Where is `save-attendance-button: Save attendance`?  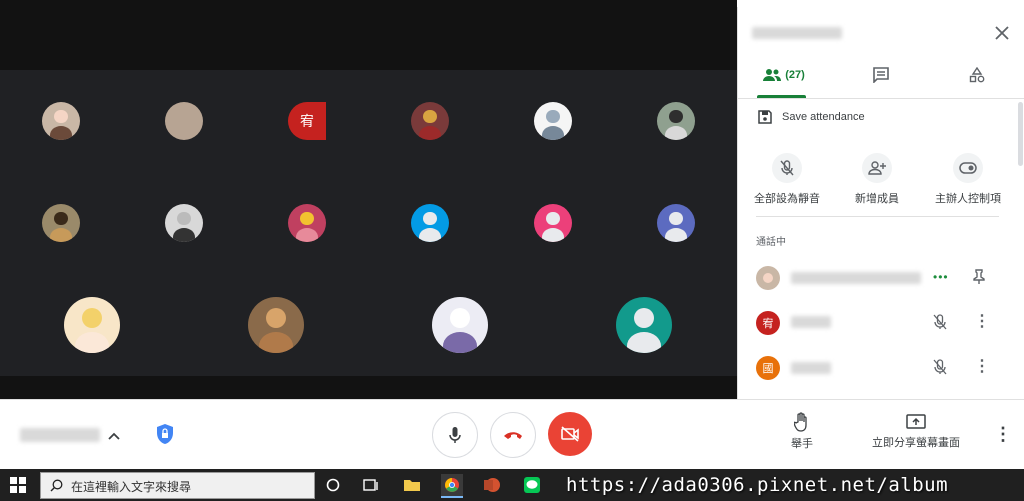 save-attendance-button: Save attendance is located at coordinates (811, 117).